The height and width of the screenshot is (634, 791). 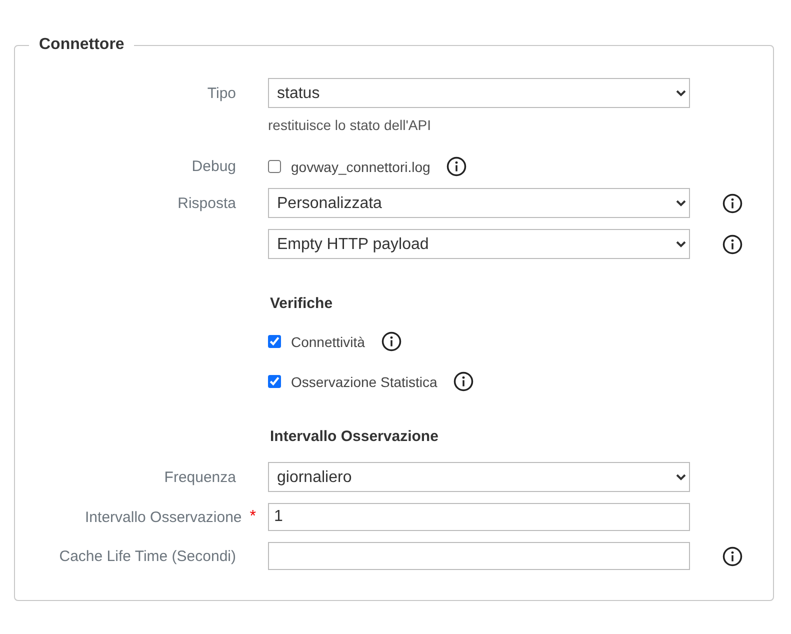 I want to click on checkbox-label: Osservazione Statistica, so click(x=364, y=382).